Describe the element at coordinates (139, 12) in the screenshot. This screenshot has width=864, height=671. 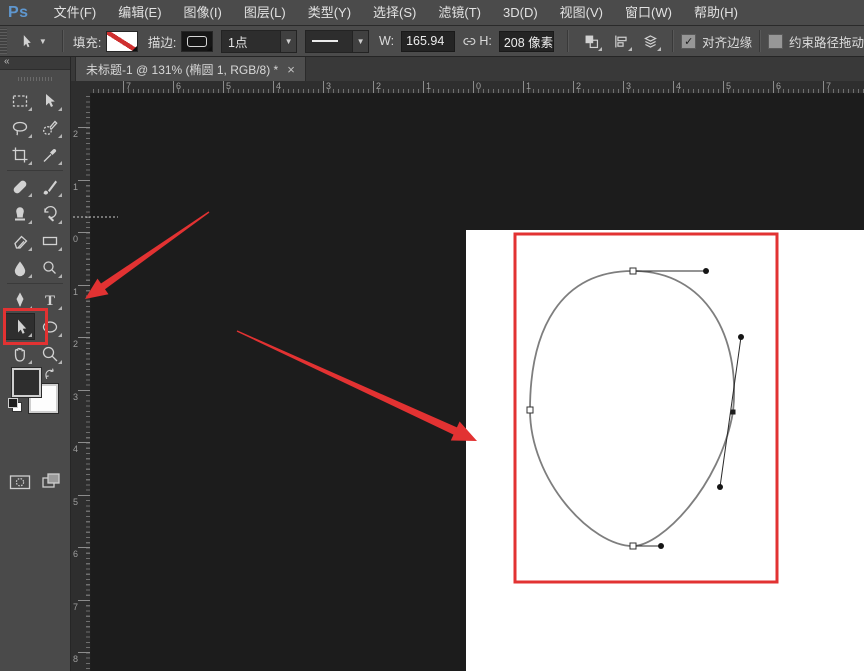
I see `menu-item-2: 编辑(E)` at that location.